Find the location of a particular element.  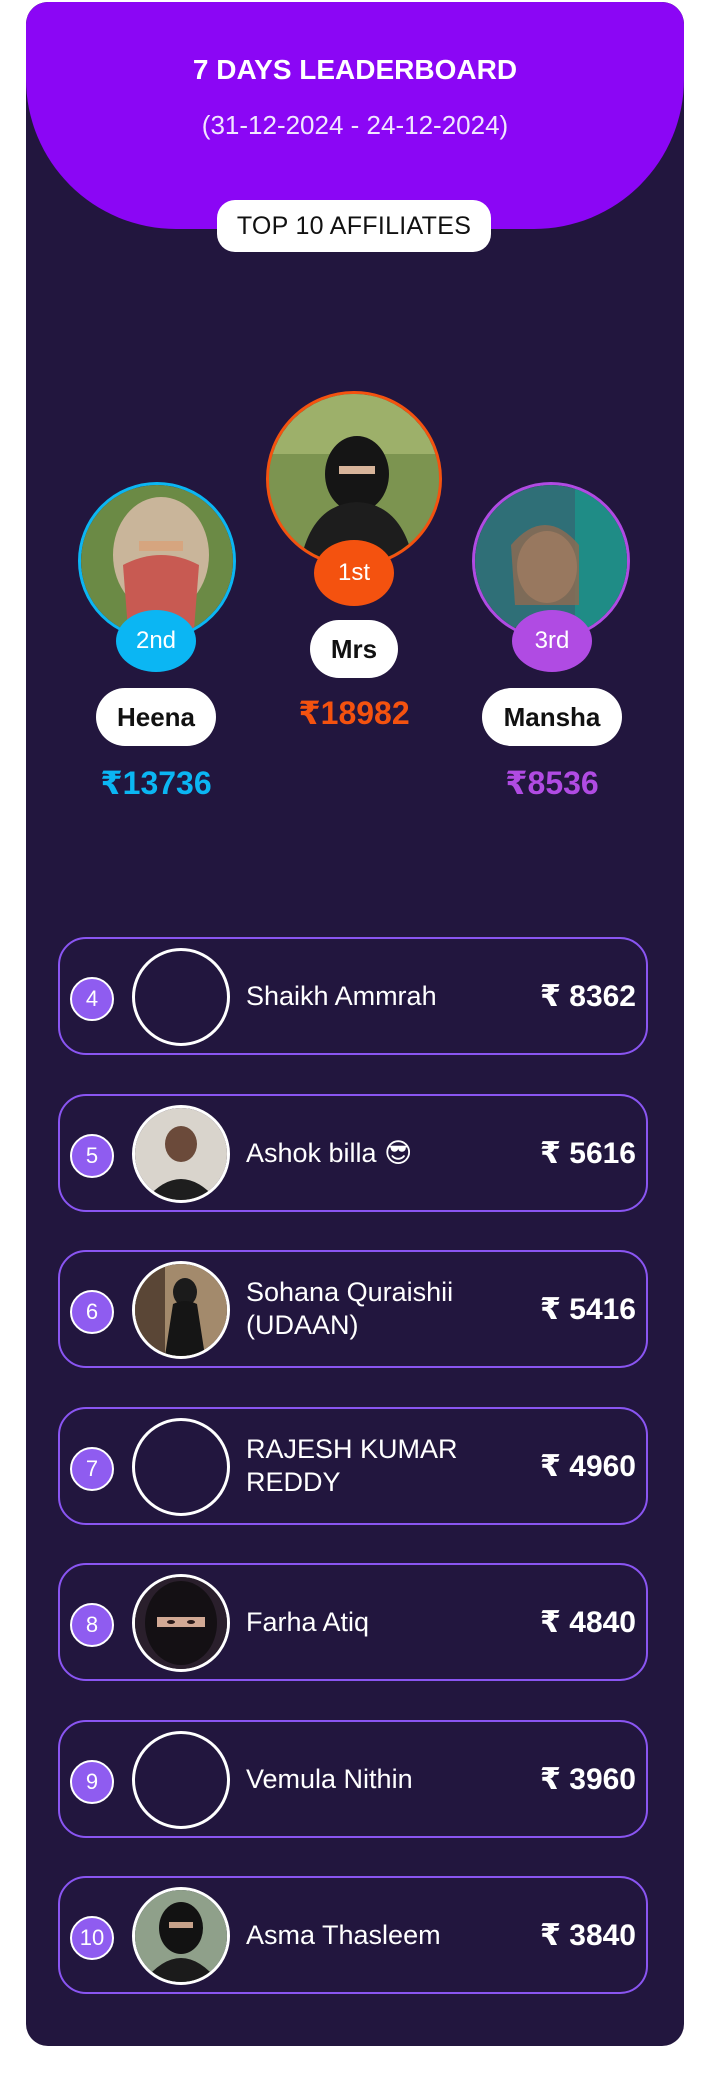

leaderboard-row: 6 Sohana Quraishii (UDAAN) ₹ 5416 is located at coordinates (353, 1309).